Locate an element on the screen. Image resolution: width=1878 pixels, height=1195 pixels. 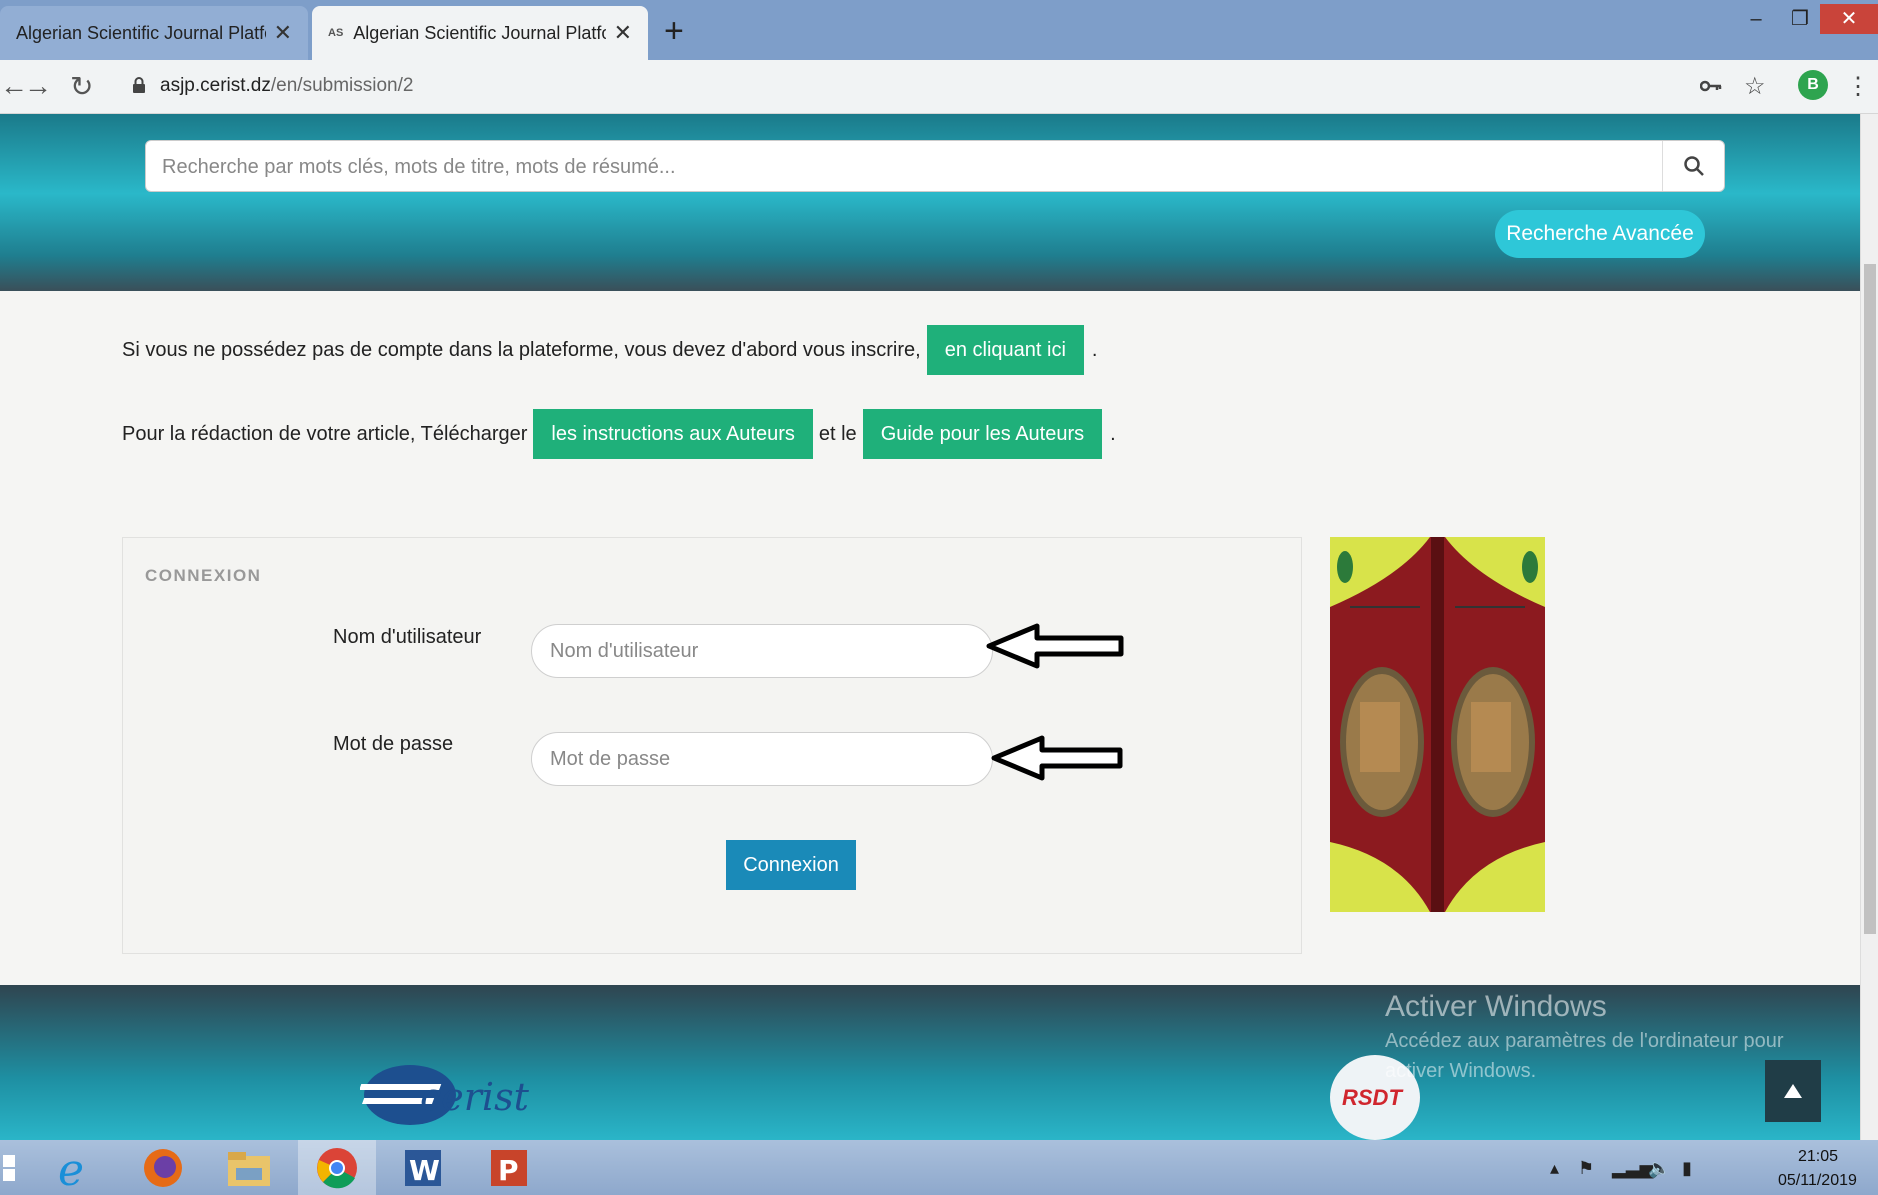
svg-text: P is located at coordinates (508, 1170).